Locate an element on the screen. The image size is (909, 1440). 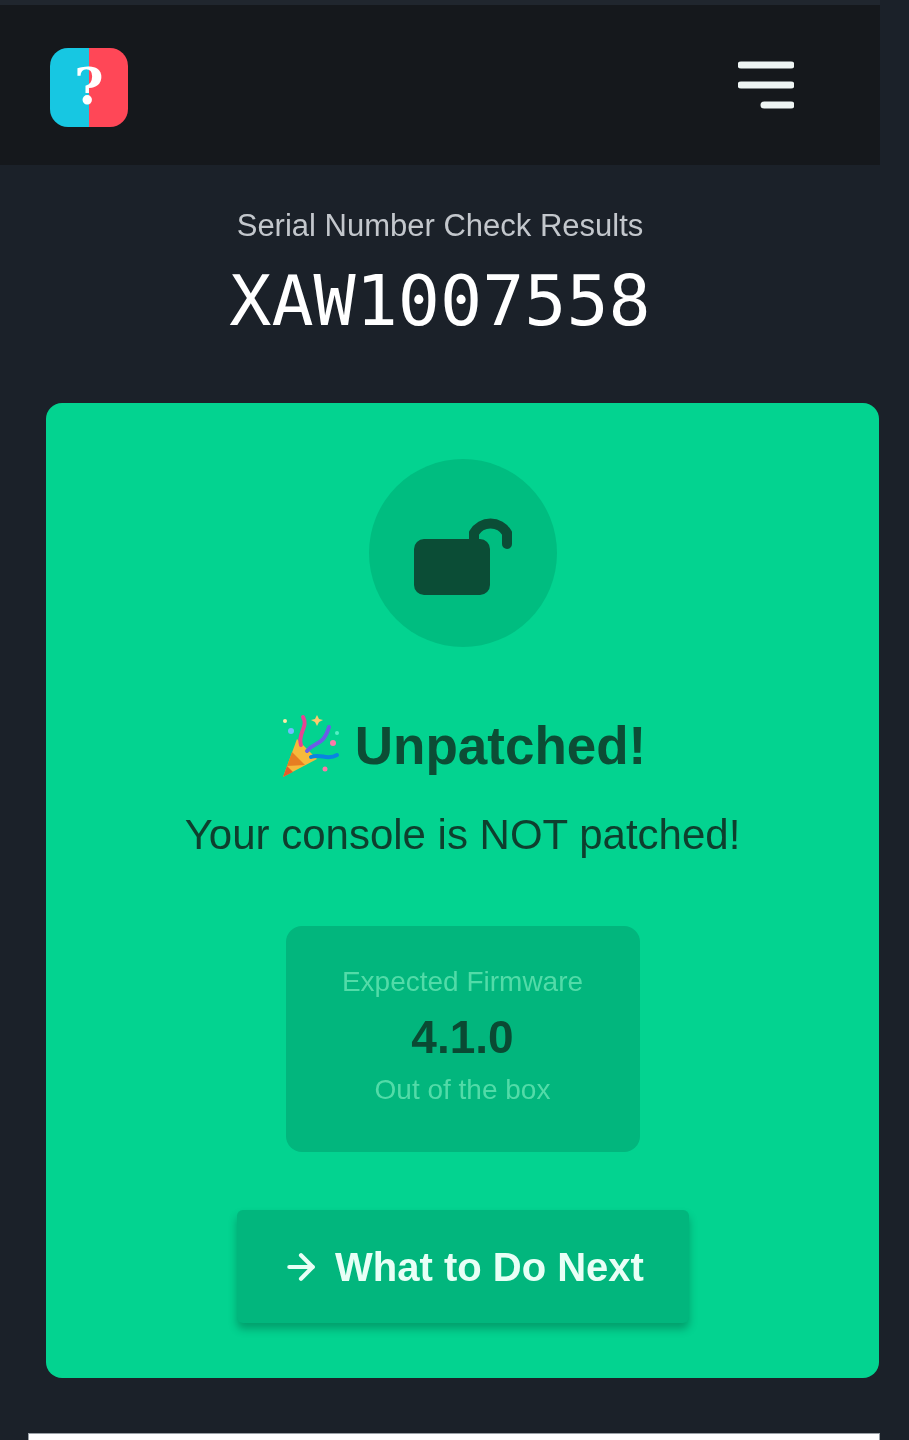
menu-button is located at coordinates (766, 85).